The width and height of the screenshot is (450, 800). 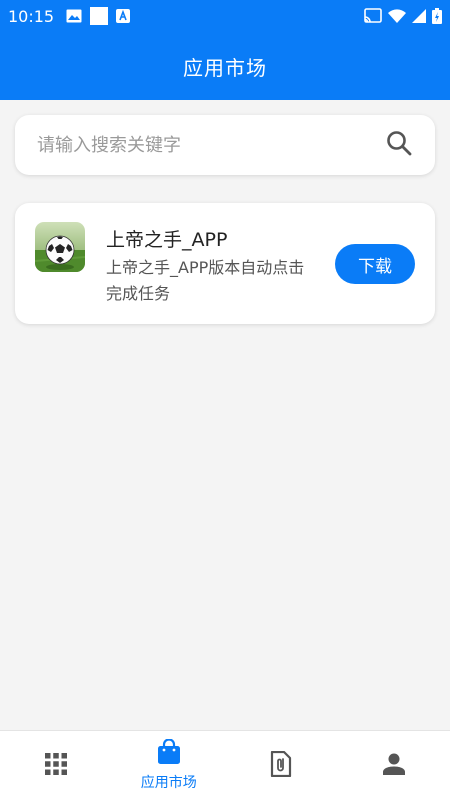 I want to click on page-title: 应用市场, so click(x=225, y=67).